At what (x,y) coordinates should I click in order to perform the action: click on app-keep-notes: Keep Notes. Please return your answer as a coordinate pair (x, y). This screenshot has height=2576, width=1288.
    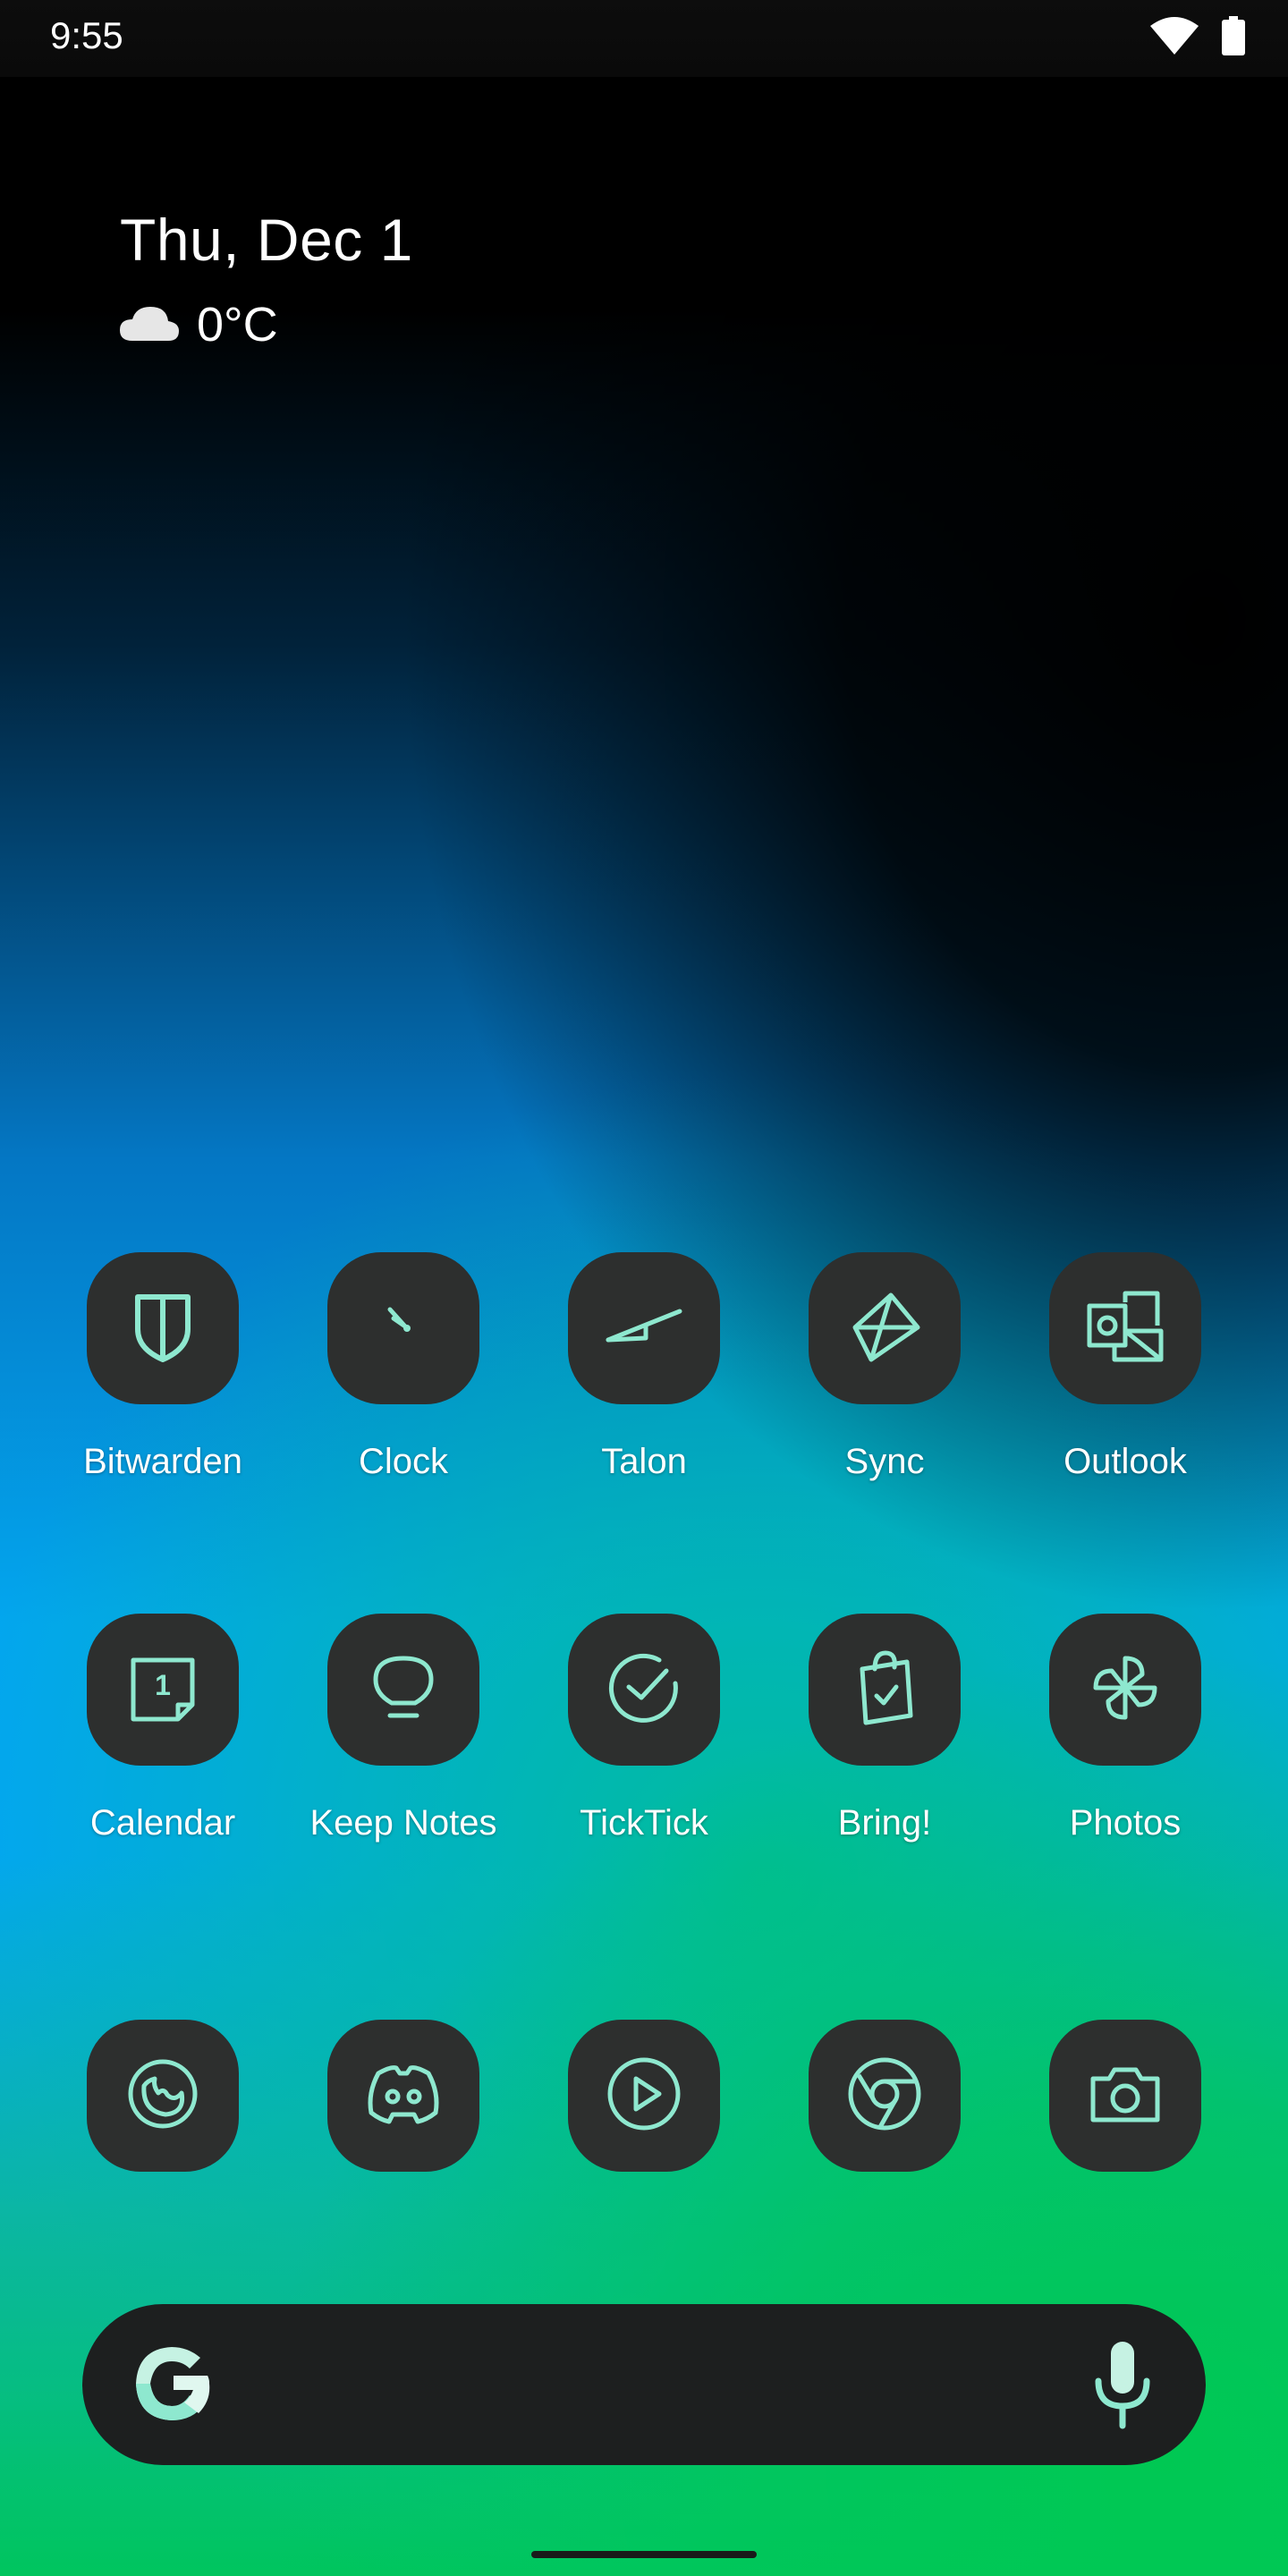
    Looking at the image, I should click on (403, 1748).